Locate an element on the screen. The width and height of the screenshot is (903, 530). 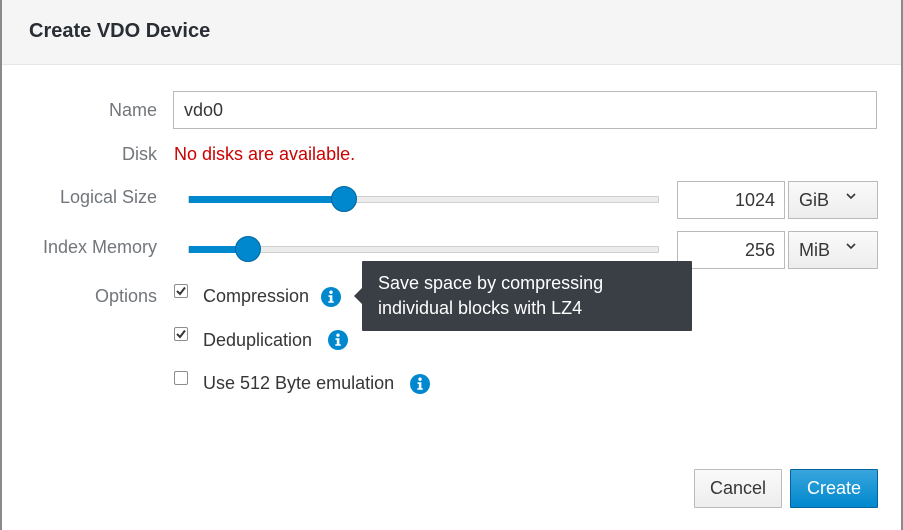
index-memory-label: Index Memory is located at coordinates (99, 247).